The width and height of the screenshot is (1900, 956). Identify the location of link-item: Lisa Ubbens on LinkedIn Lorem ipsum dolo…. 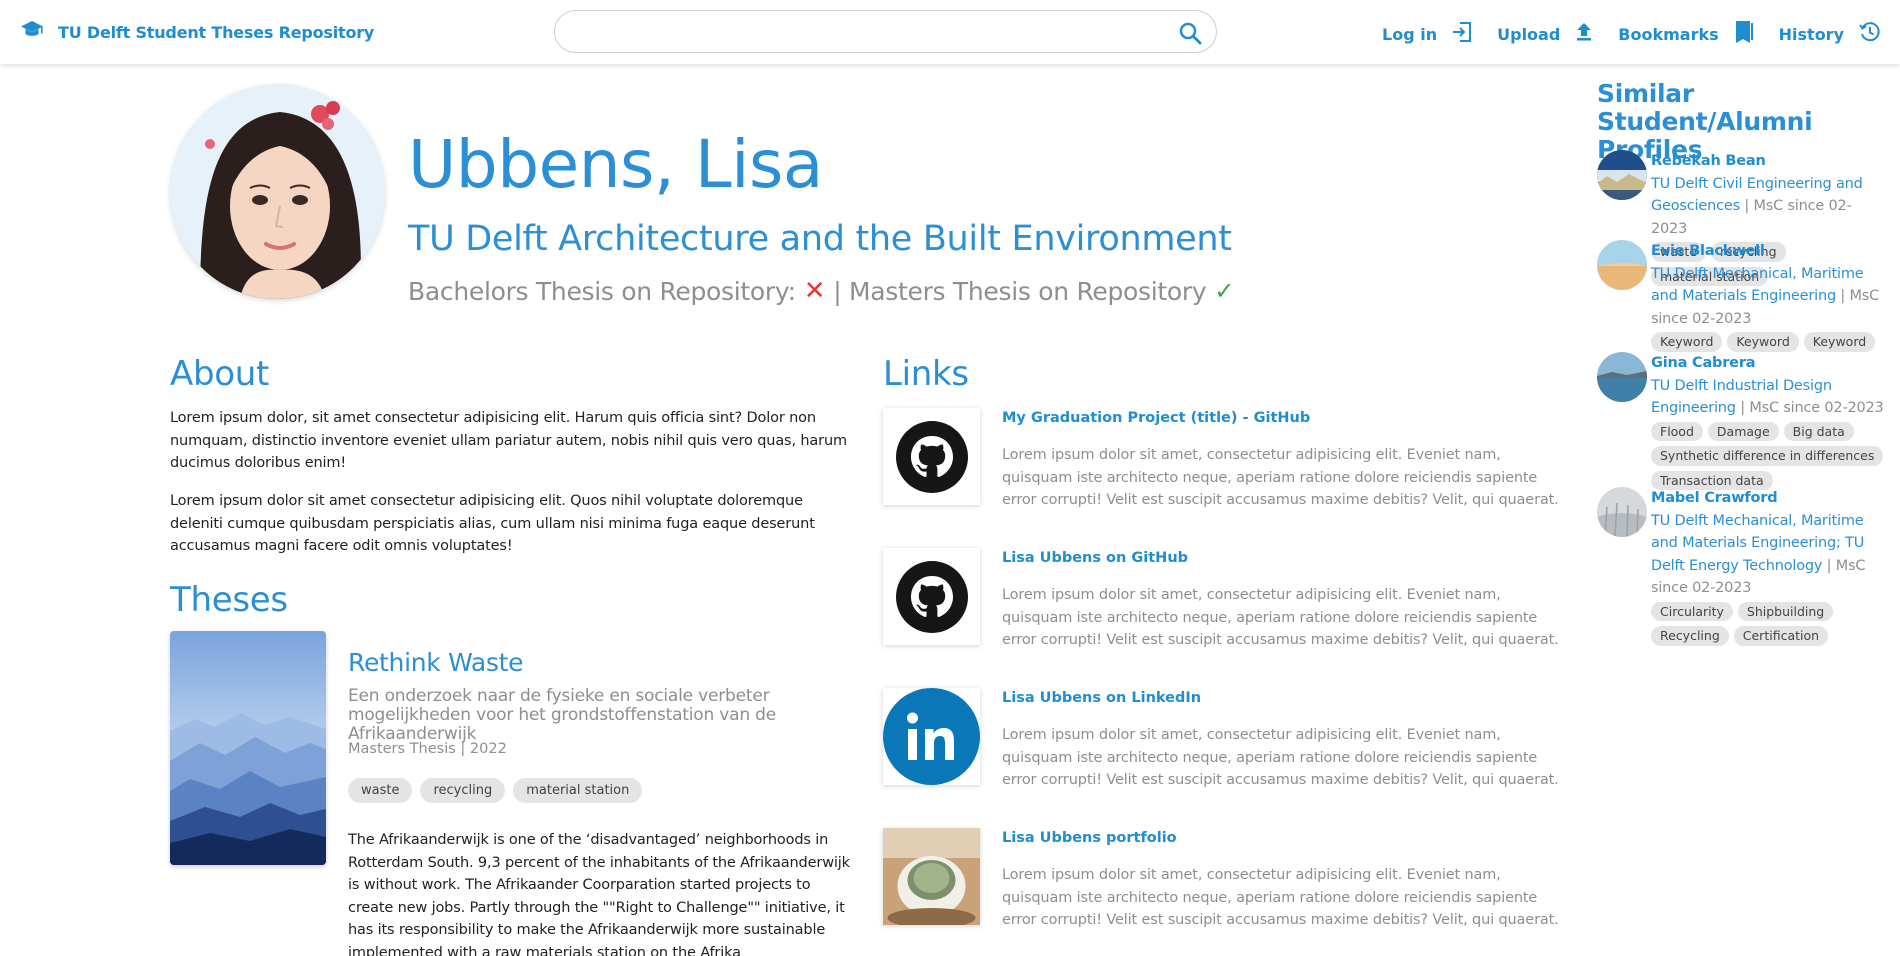
(1221, 748).